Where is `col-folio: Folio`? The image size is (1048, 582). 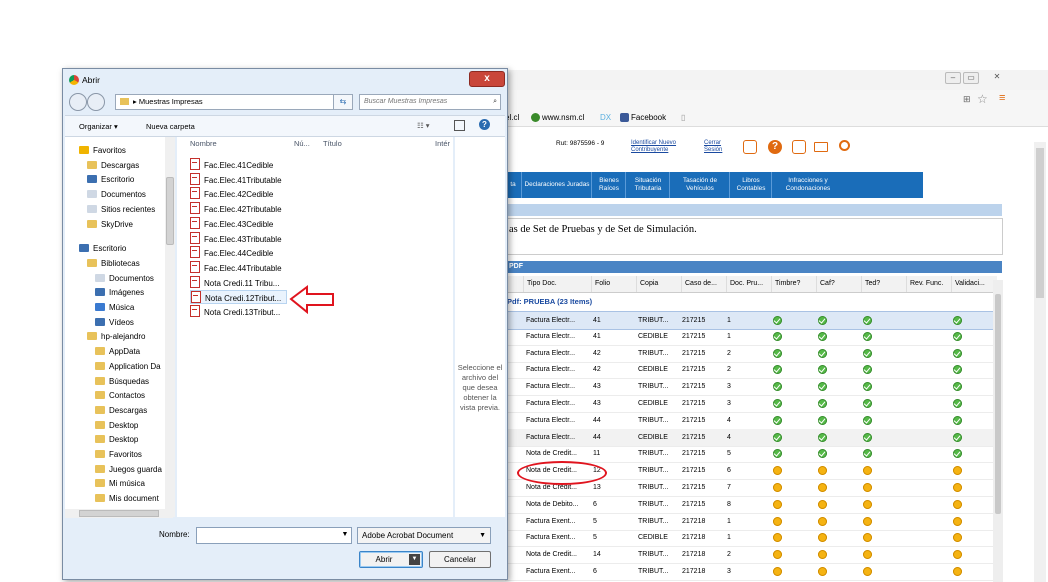 col-folio: Folio is located at coordinates (613, 284).